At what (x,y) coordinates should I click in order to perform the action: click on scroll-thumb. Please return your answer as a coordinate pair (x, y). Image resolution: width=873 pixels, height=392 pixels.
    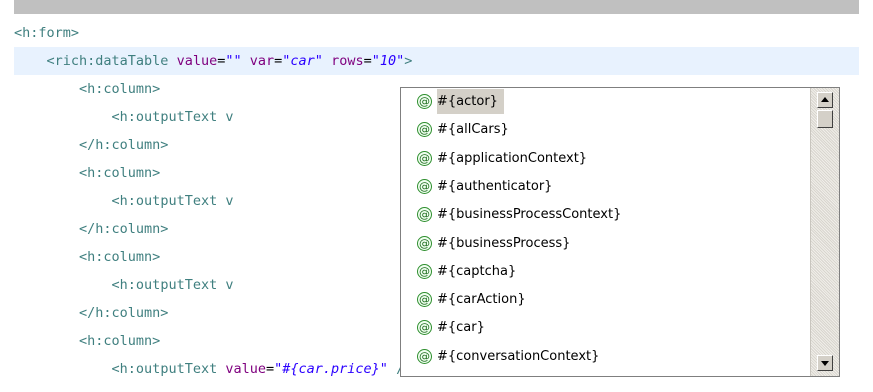
    Looking at the image, I should click on (825, 119).